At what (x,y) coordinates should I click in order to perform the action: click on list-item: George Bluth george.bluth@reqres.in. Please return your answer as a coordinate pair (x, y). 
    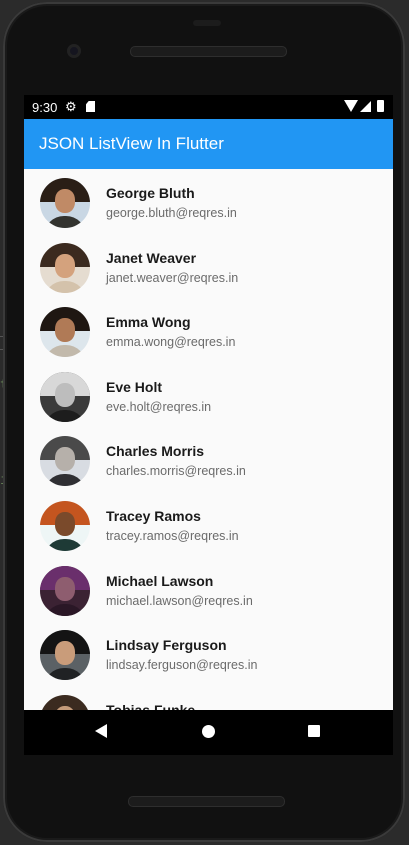
    Looking at the image, I should click on (208, 202).